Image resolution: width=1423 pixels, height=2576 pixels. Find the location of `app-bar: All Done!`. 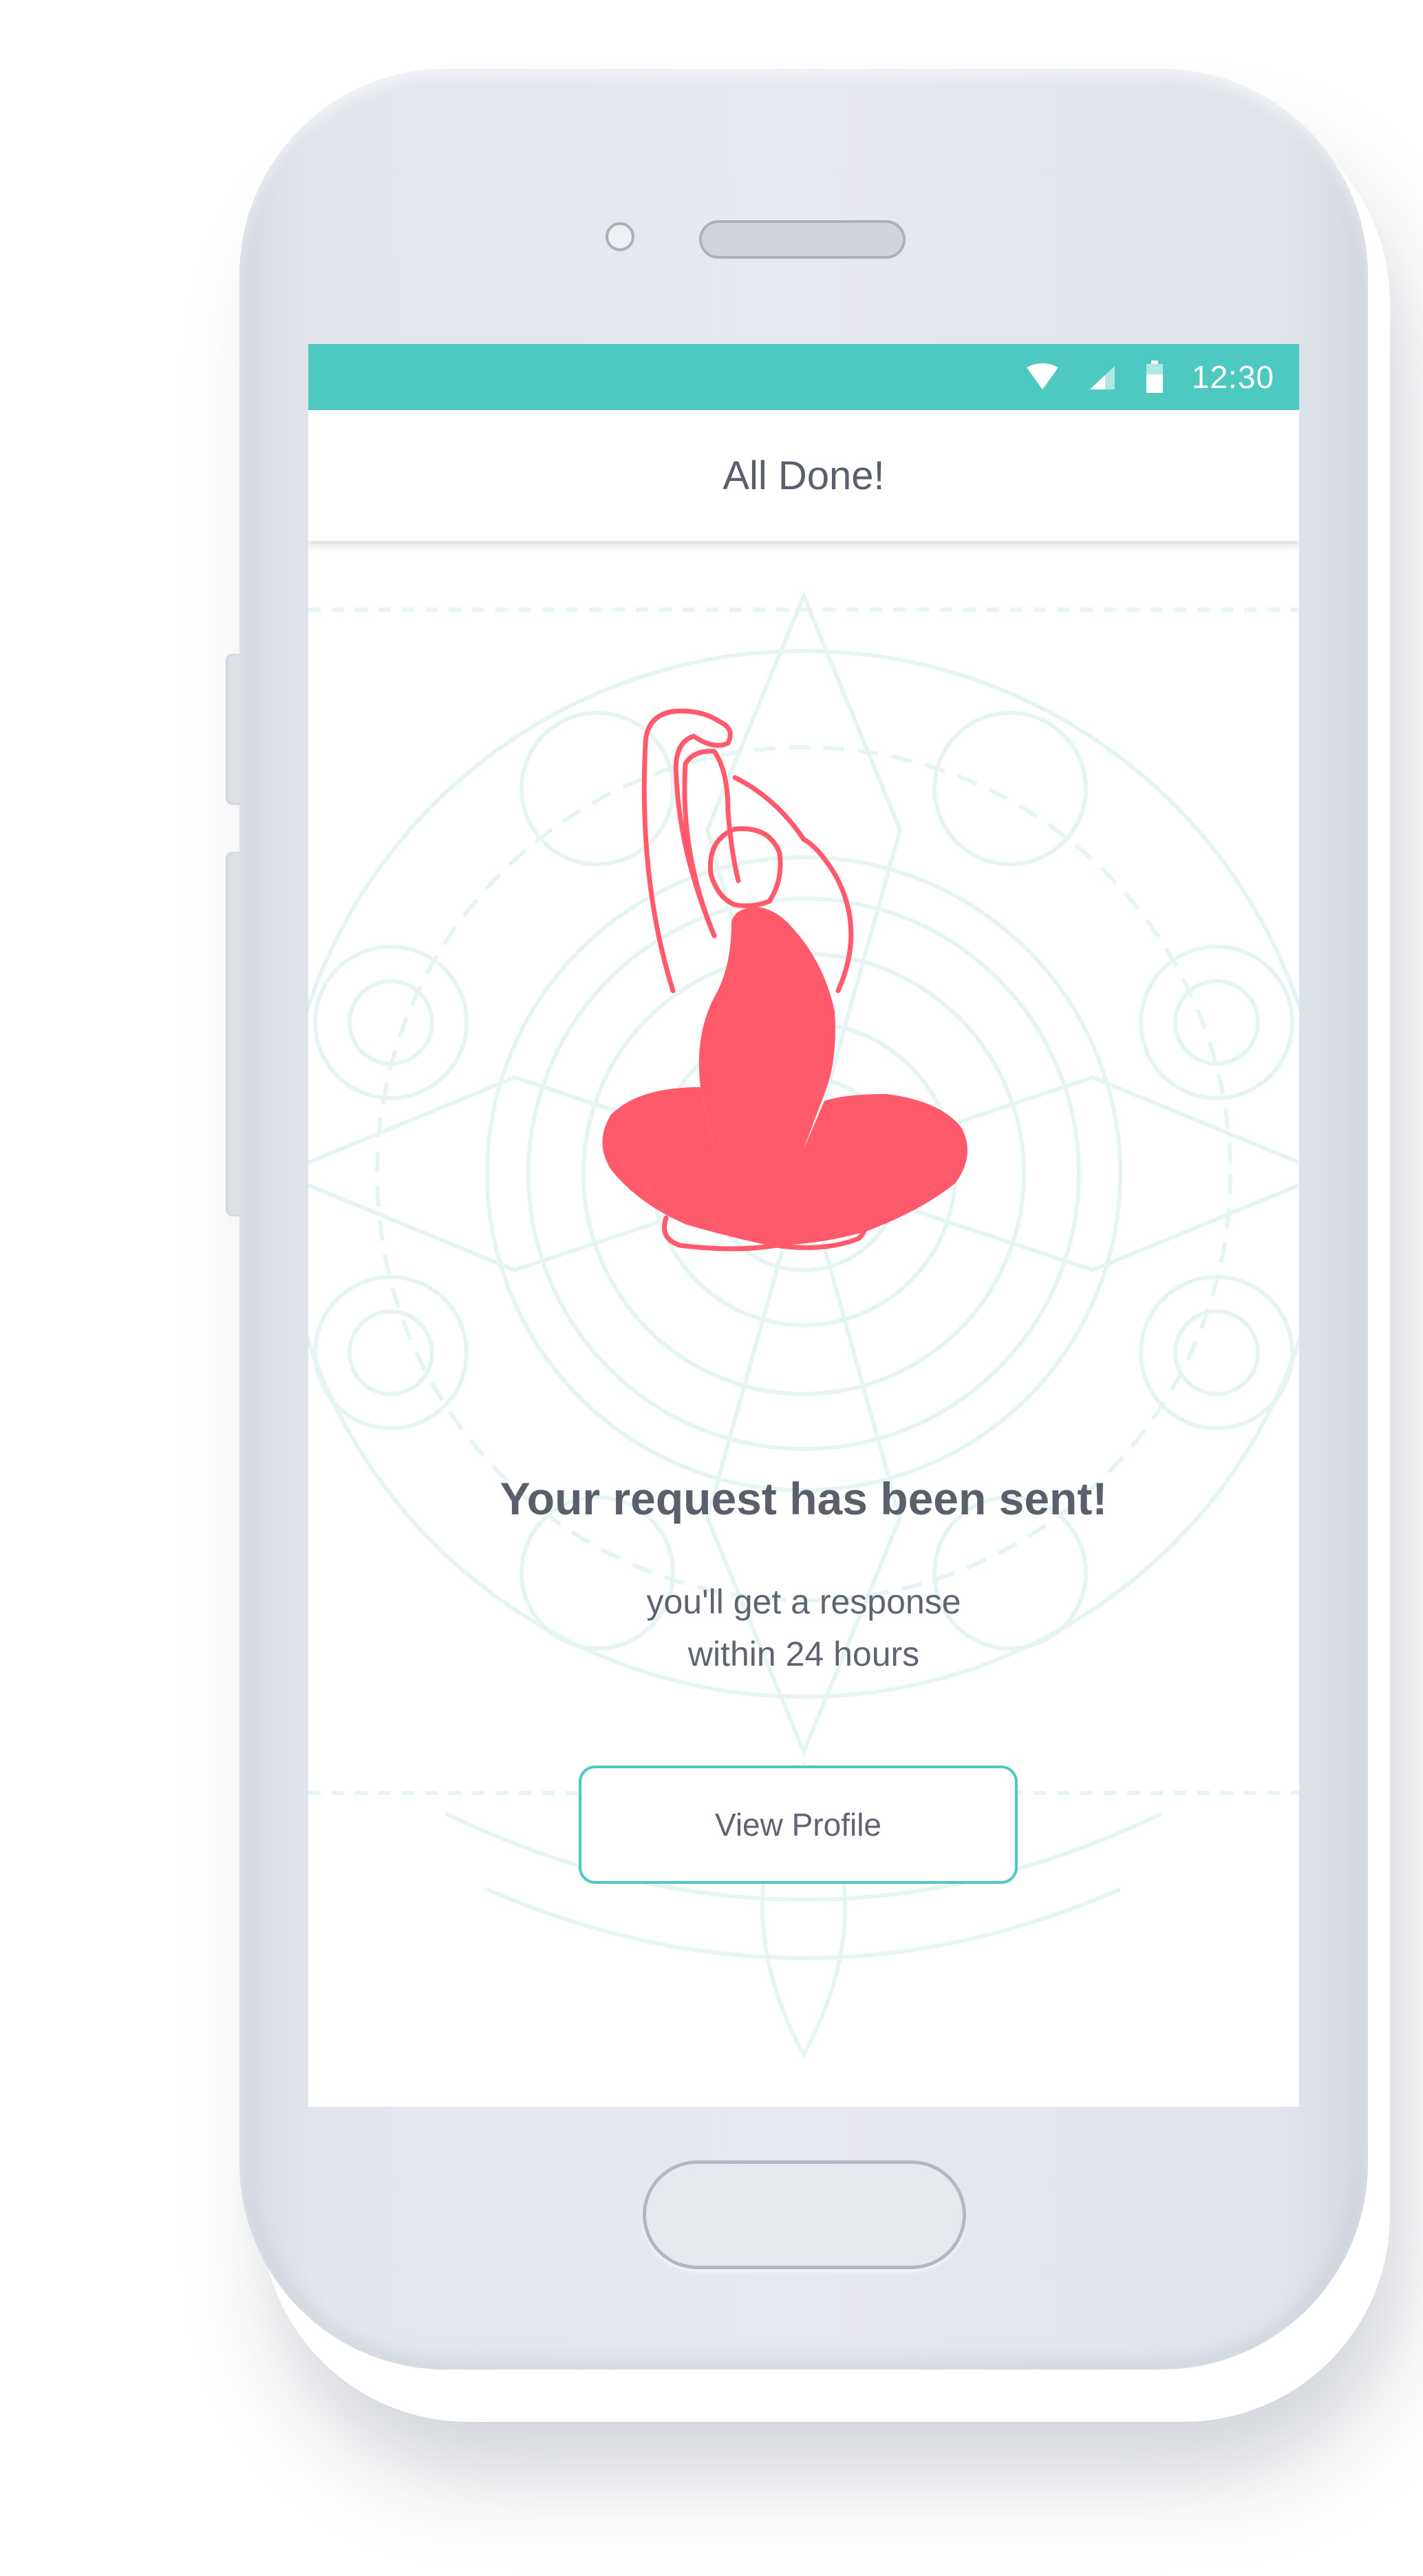

app-bar: All Done! is located at coordinates (803, 475).